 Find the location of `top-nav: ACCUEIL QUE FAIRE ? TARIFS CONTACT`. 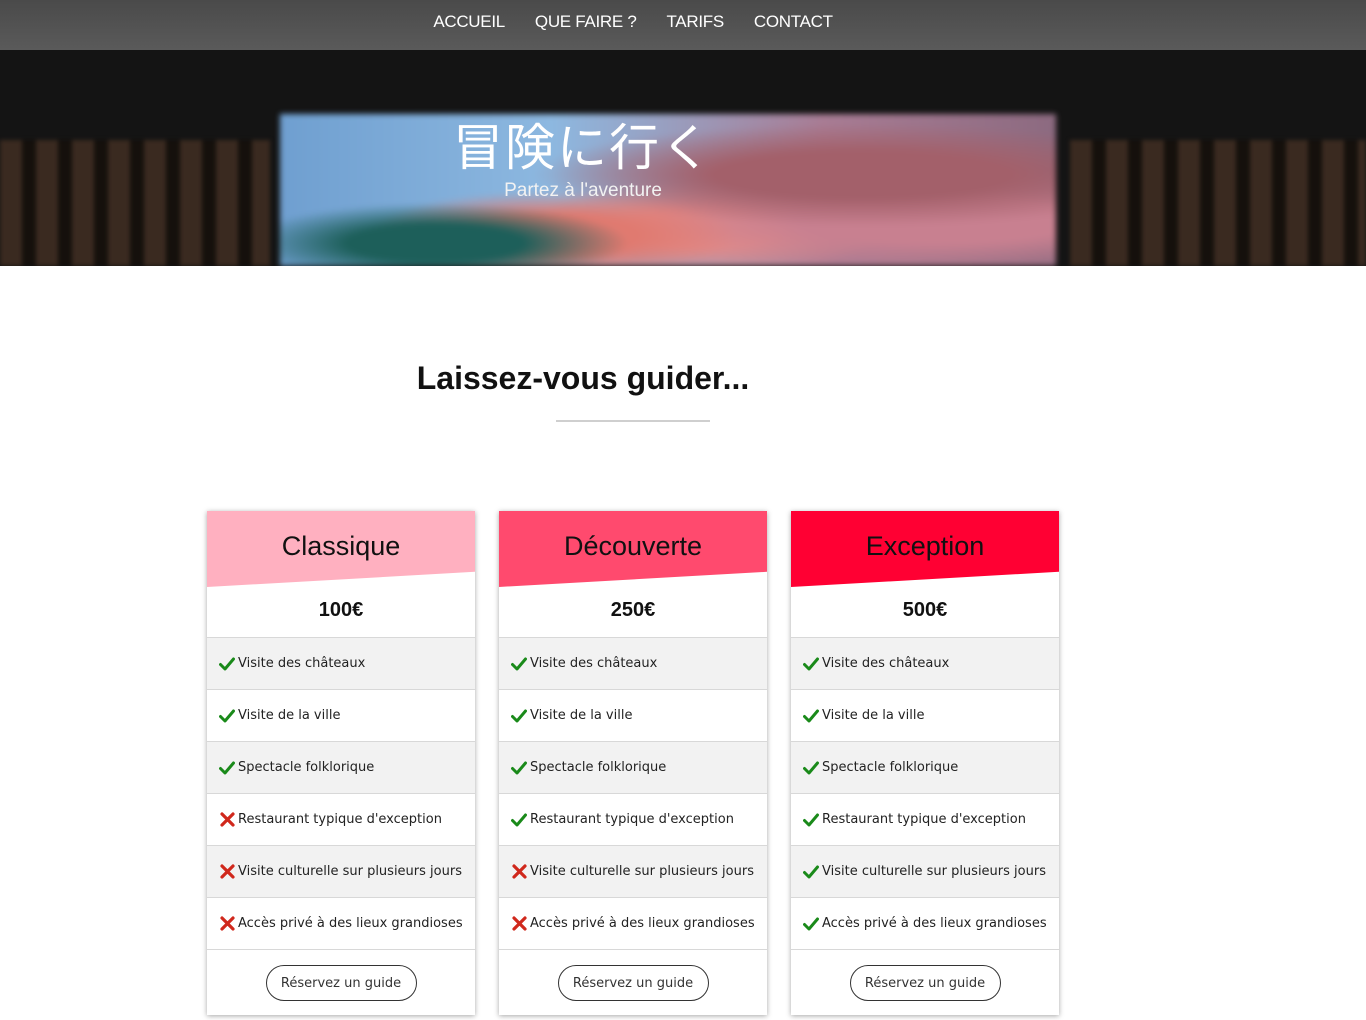

top-nav: ACCUEIL QUE FAIRE ? TARIFS CONTACT is located at coordinates (683, 25).